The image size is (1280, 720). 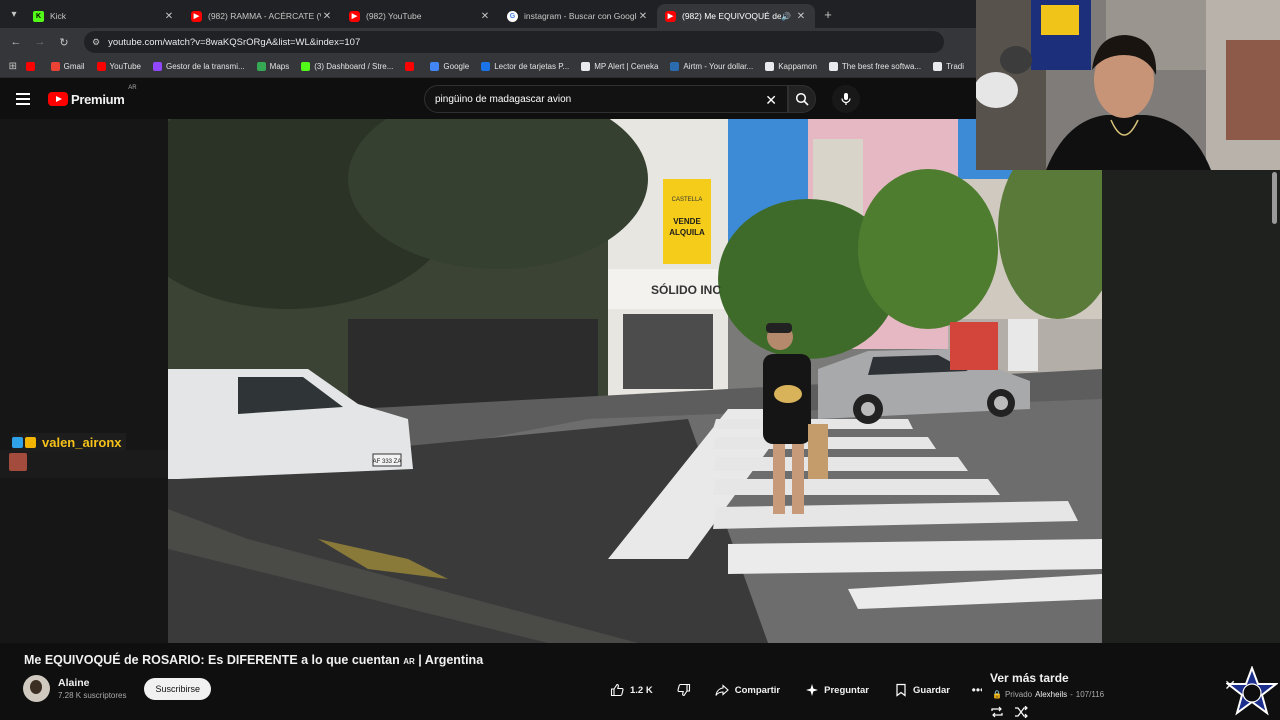 I want to click on bookmark-item: Google, so click(x=449, y=66).